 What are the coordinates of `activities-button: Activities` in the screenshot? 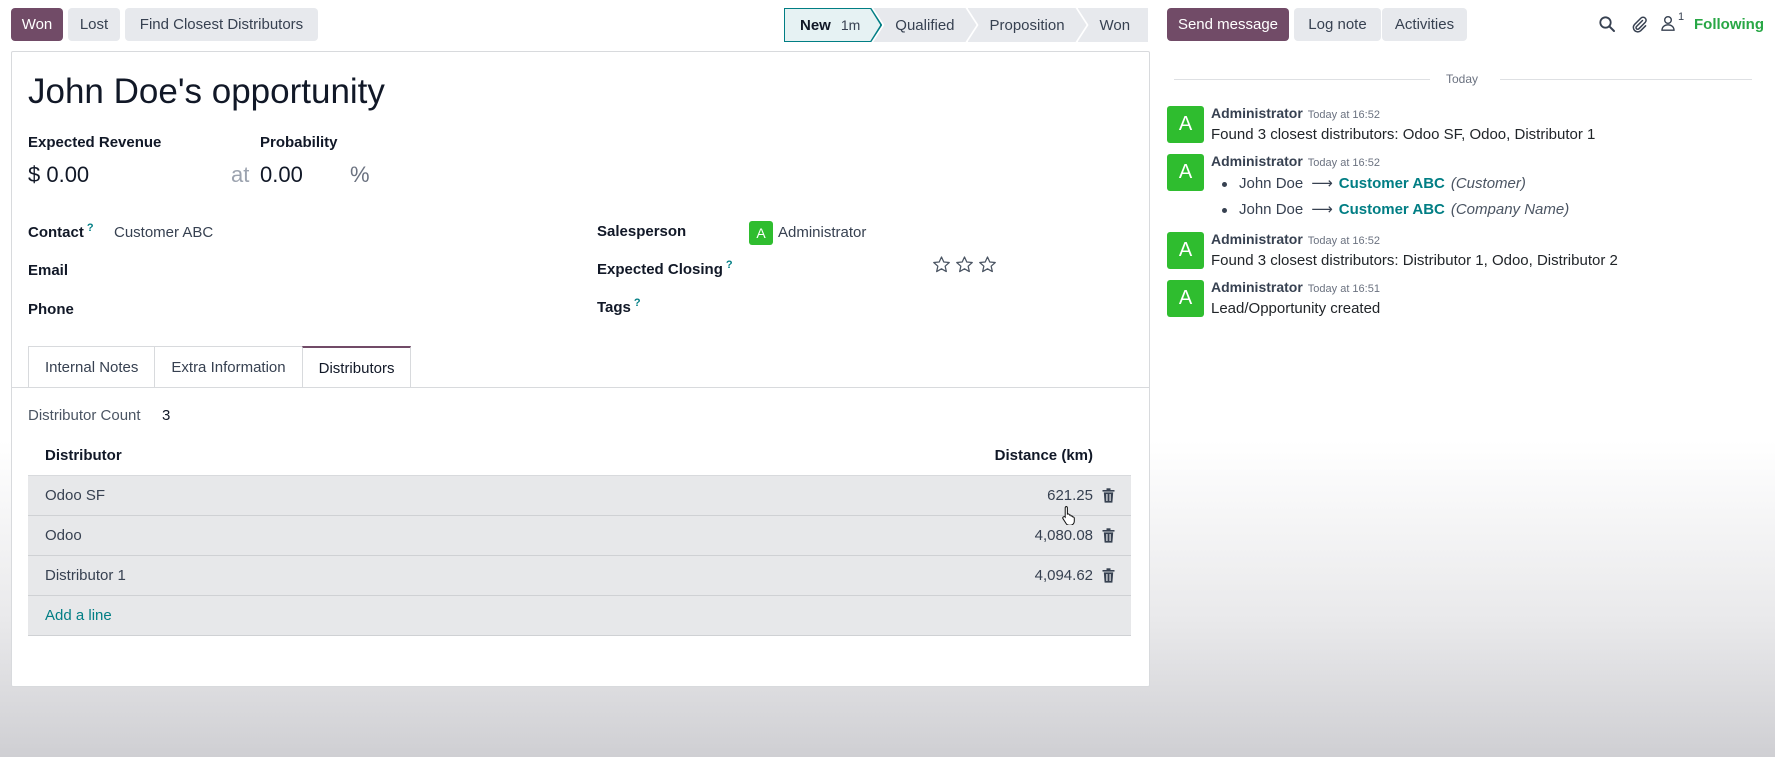 It's located at (1424, 24).